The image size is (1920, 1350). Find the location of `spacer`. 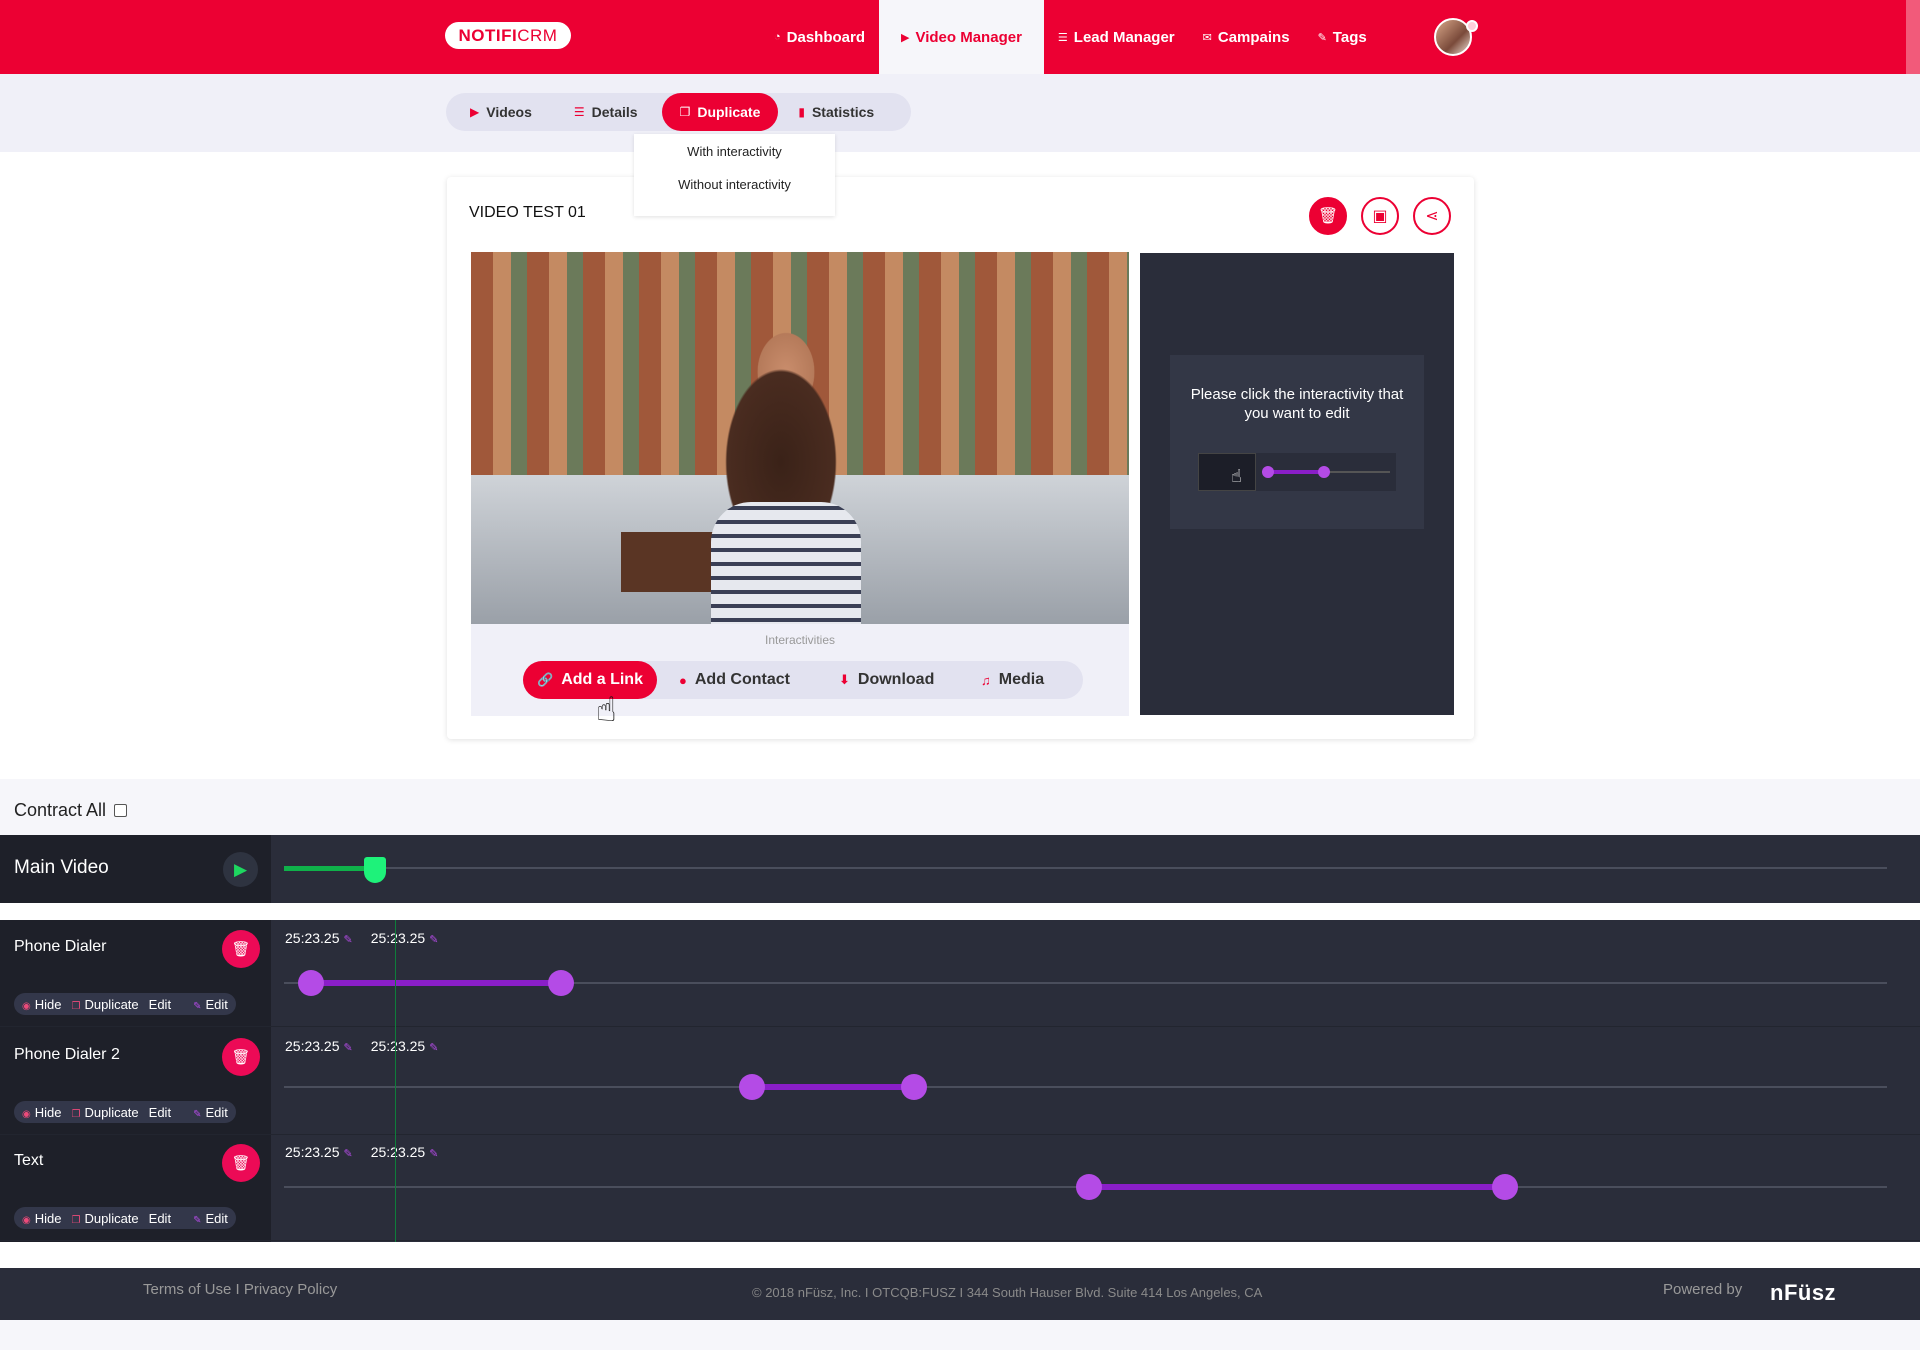

spacer is located at coordinates (960, 1255).